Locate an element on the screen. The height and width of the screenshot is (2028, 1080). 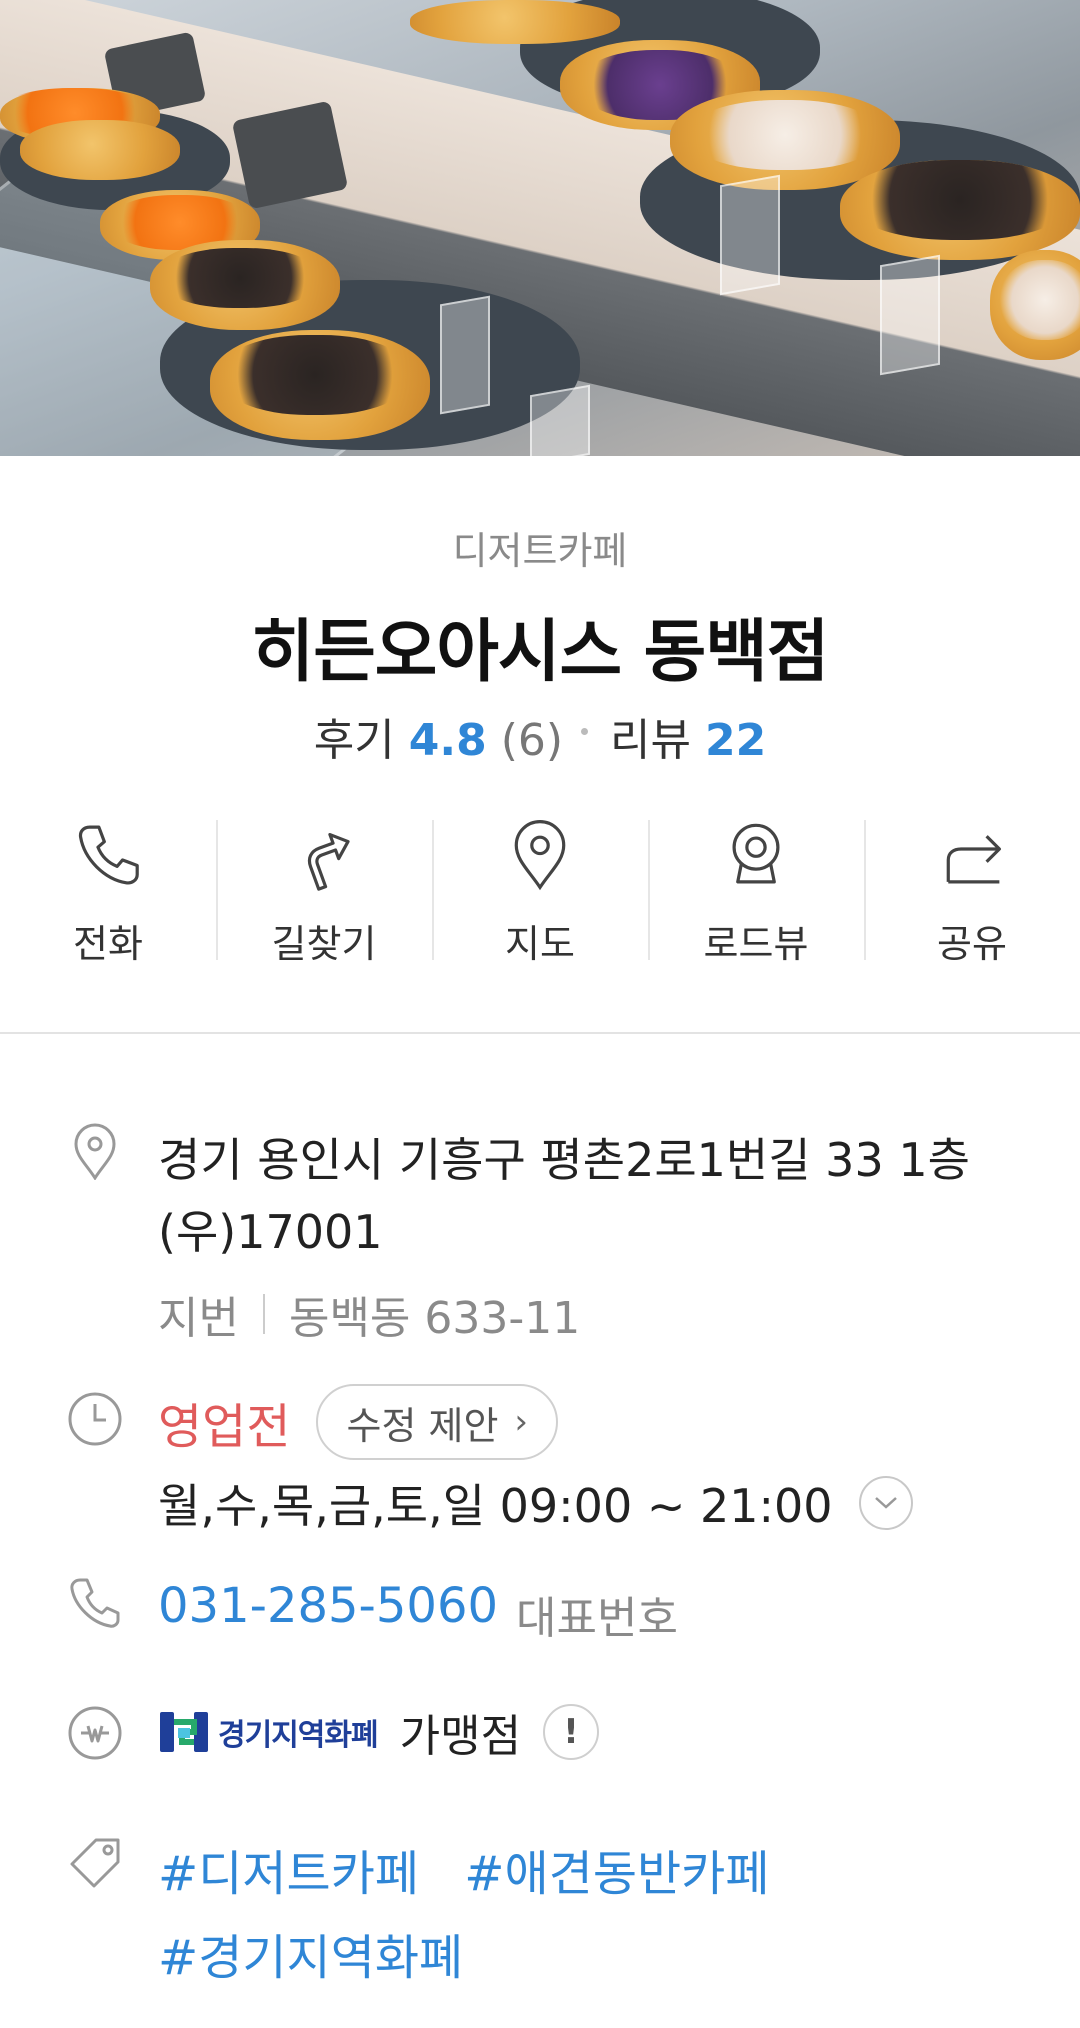
action-label: 로드뷰 is located at coordinates (756, 944).